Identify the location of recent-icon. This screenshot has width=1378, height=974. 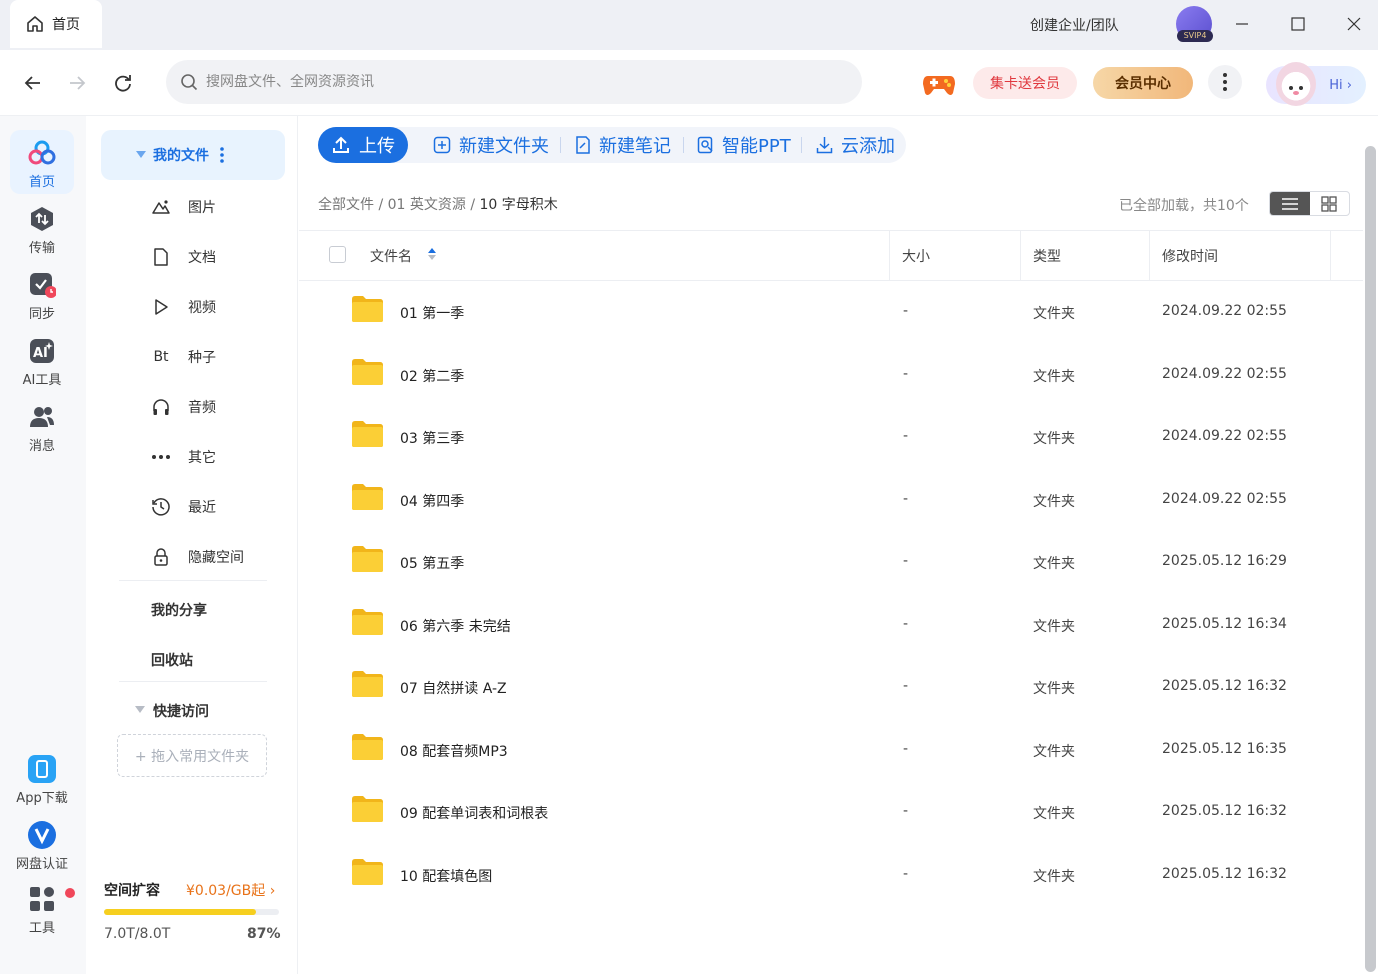
(161, 507).